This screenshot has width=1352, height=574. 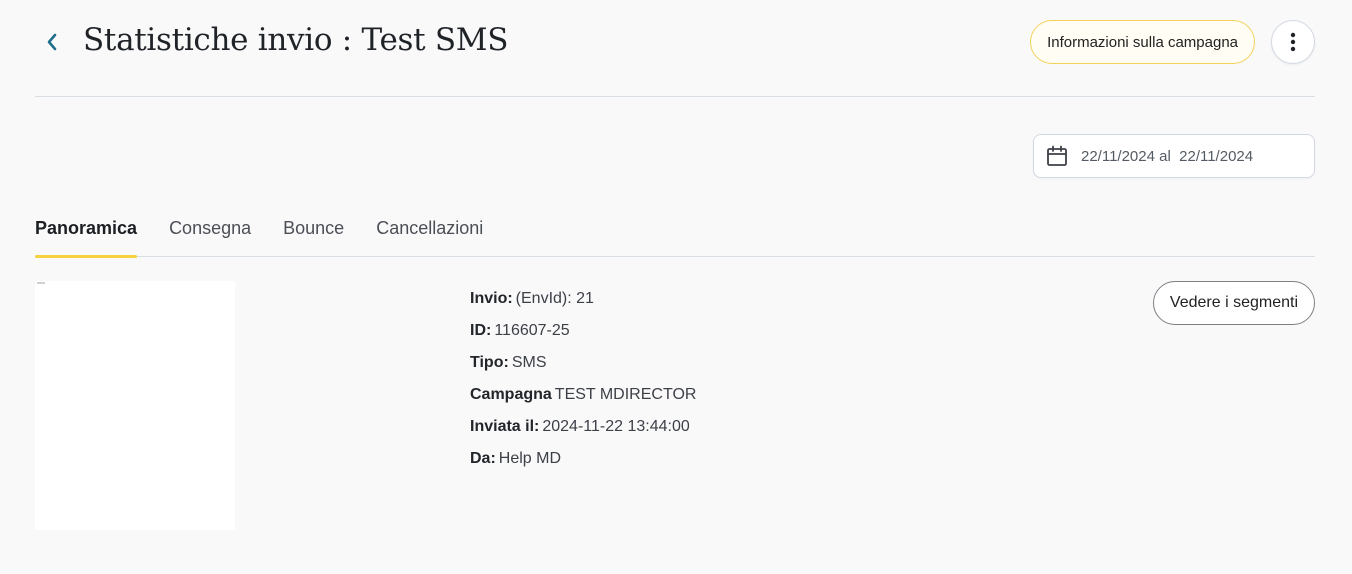 What do you see at coordinates (511, 394) in the screenshot?
I see `detail-label: Campagna` at bounding box center [511, 394].